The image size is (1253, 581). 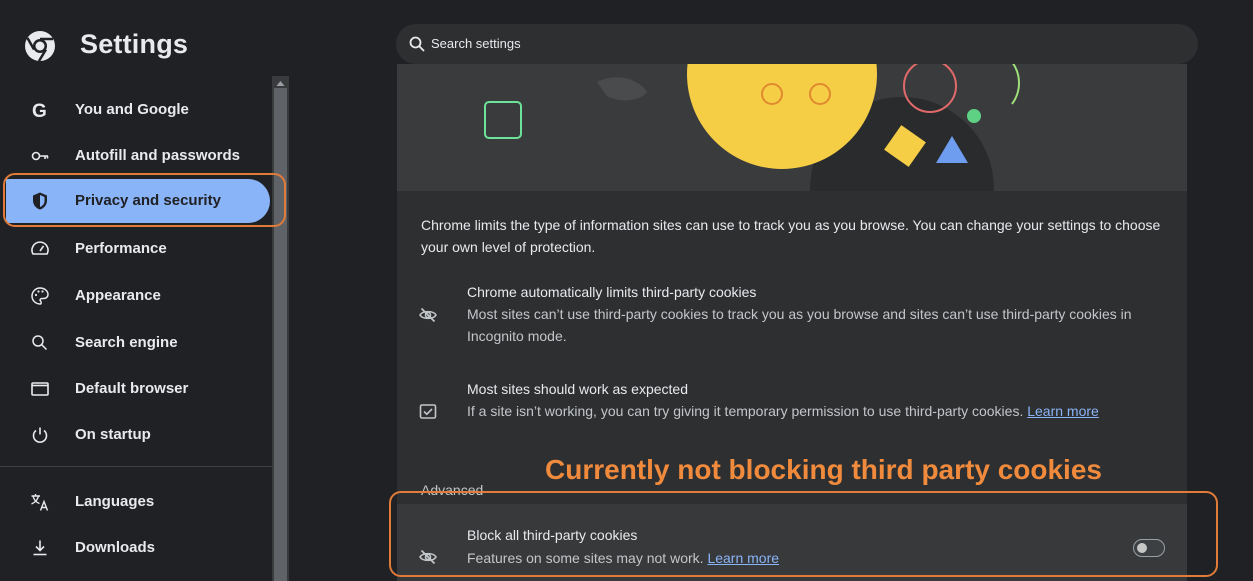 I want to click on row-title: Most sites should work as expected, so click(x=577, y=389).